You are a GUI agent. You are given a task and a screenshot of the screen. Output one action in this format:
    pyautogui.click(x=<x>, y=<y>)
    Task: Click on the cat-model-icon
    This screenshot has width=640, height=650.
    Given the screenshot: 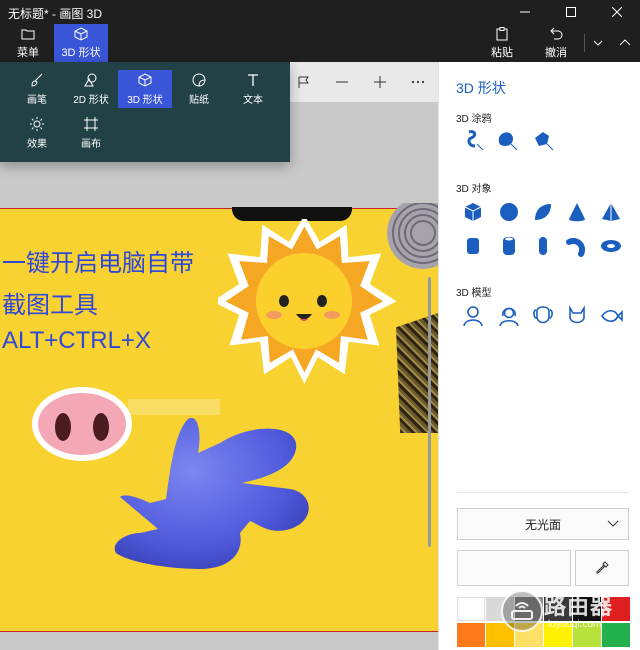 What is the action you would take?
    pyautogui.click(x=577, y=316)
    